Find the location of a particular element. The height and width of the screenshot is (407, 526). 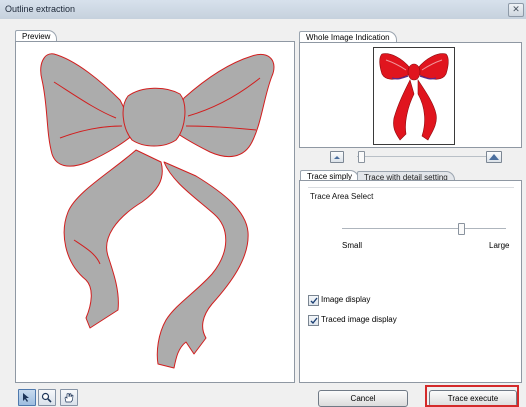

traced-image-display-label: Traced image display is located at coordinates (359, 319).